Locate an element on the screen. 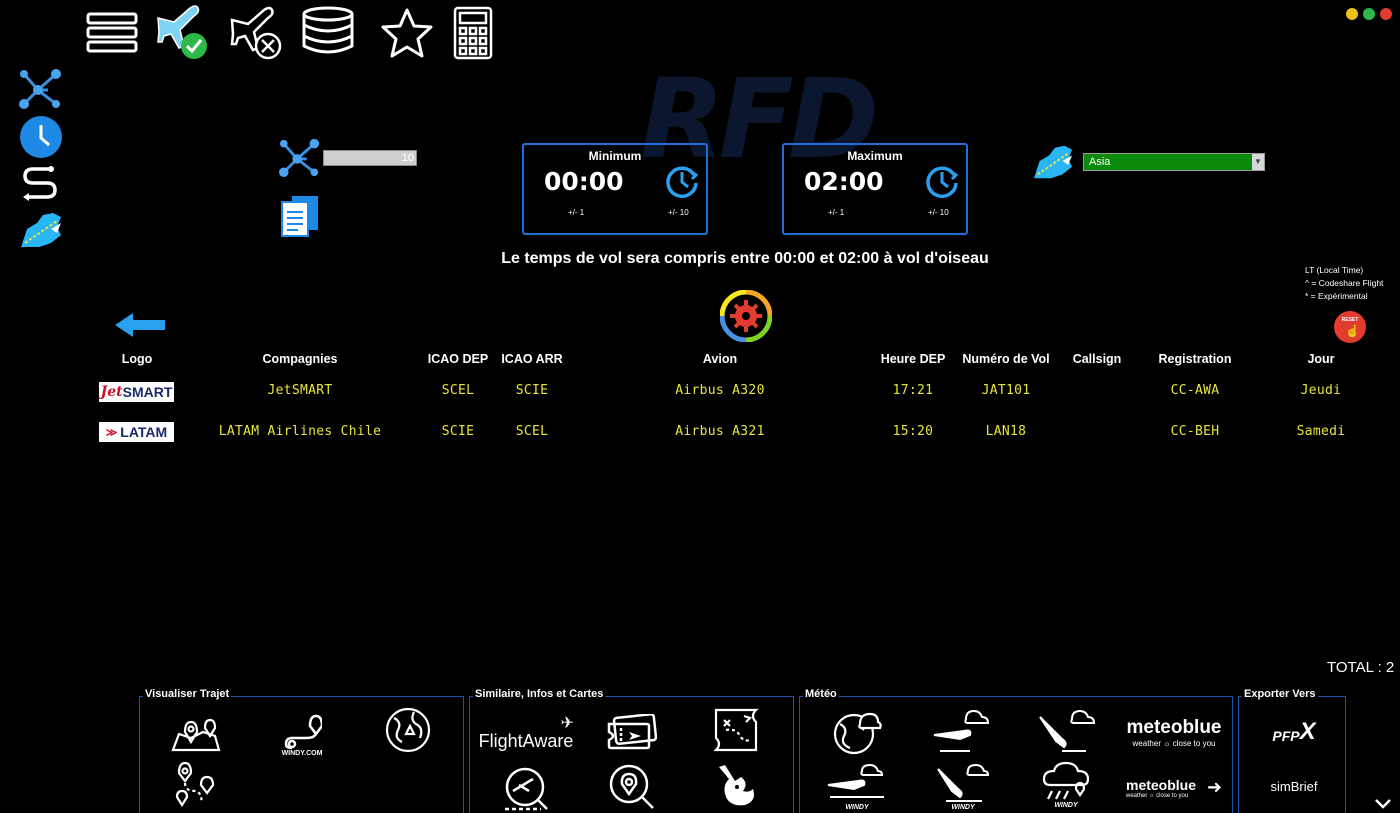 The image size is (1400, 813). reset-button: RESET ☝ is located at coordinates (1350, 327).